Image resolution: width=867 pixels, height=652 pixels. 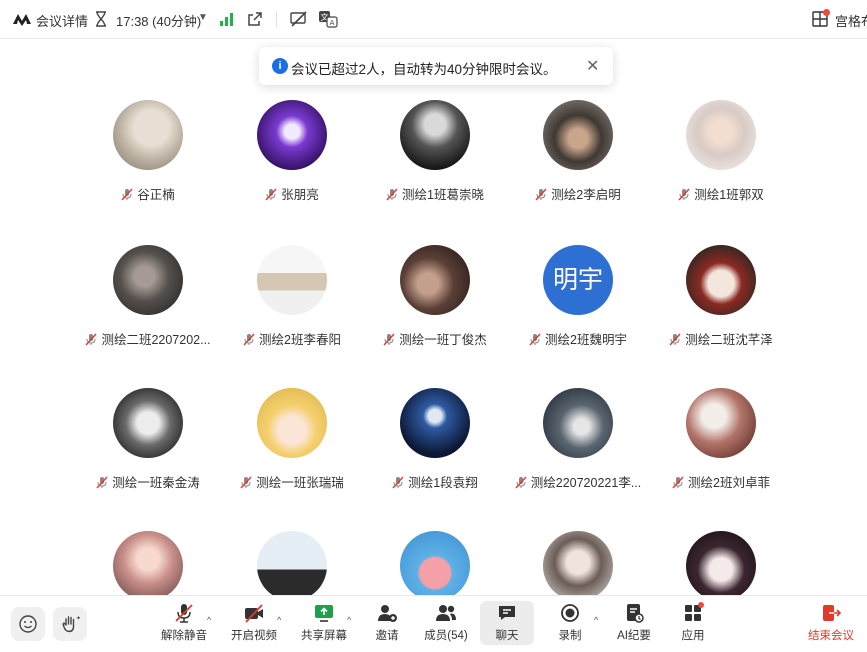 What do you see at coordinates (70, 624) in the screenshot?
I see `raise-hand-button: ✦` at bounding box center [70, 624].